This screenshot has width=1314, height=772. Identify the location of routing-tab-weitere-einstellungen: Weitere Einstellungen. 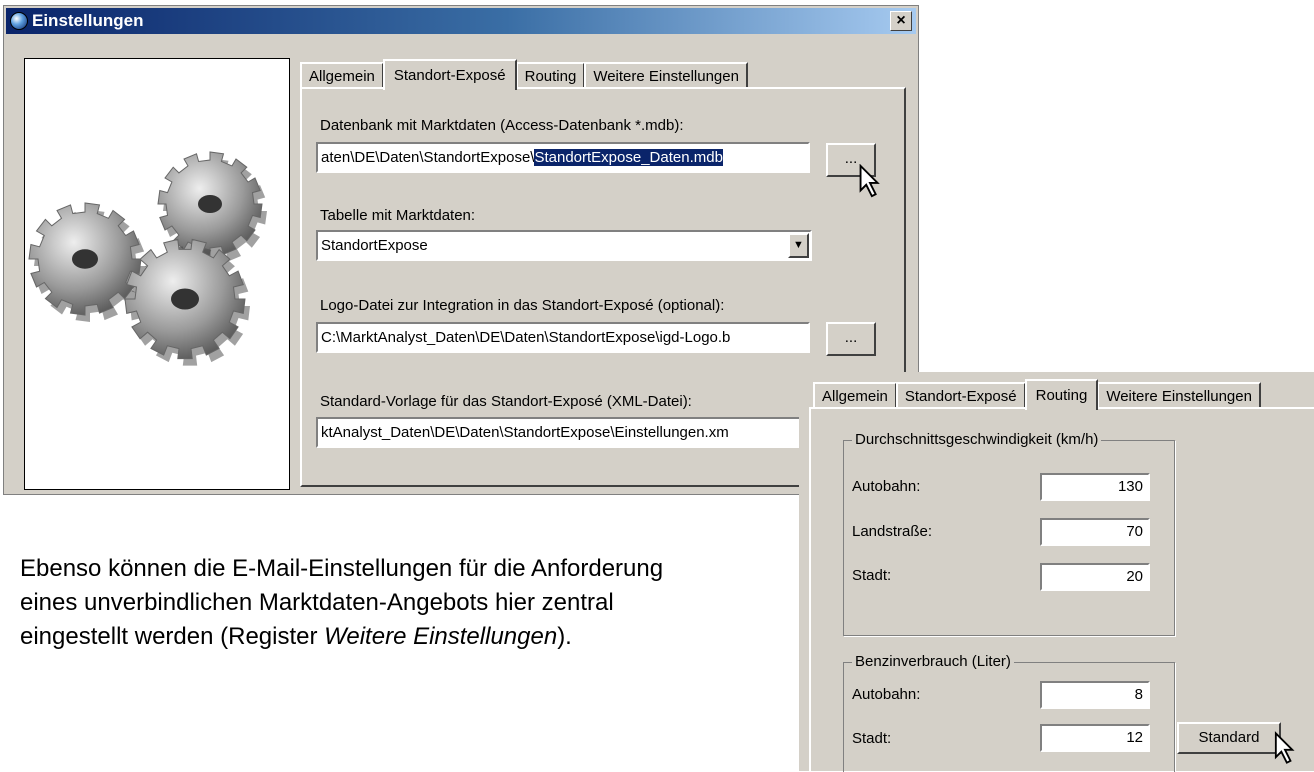
(1179, 395).